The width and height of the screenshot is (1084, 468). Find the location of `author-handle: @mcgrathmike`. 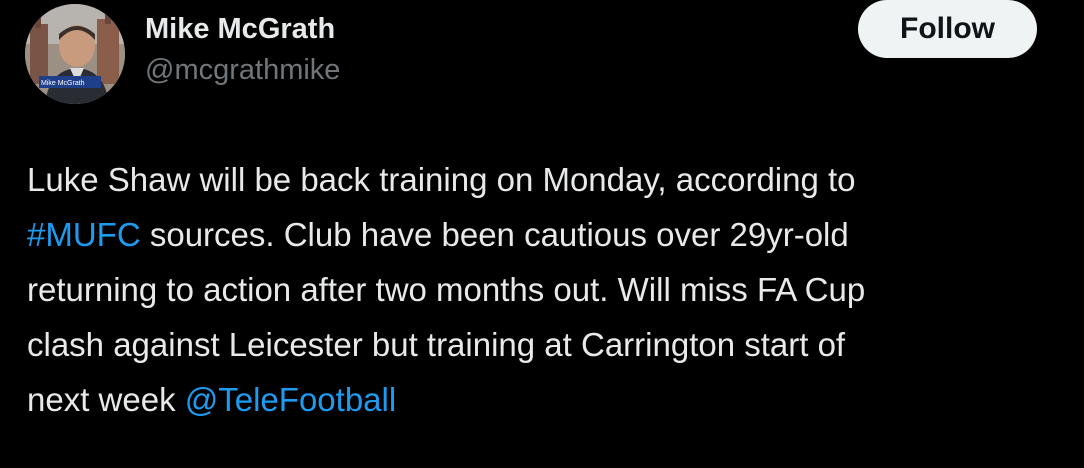

author-handle: @mcgrathmike is located at coordinates (242, 70).